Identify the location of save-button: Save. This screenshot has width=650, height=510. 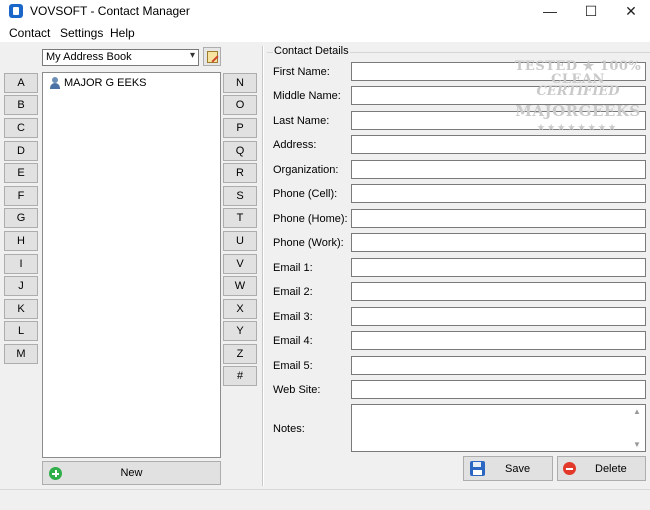
(508, 468).